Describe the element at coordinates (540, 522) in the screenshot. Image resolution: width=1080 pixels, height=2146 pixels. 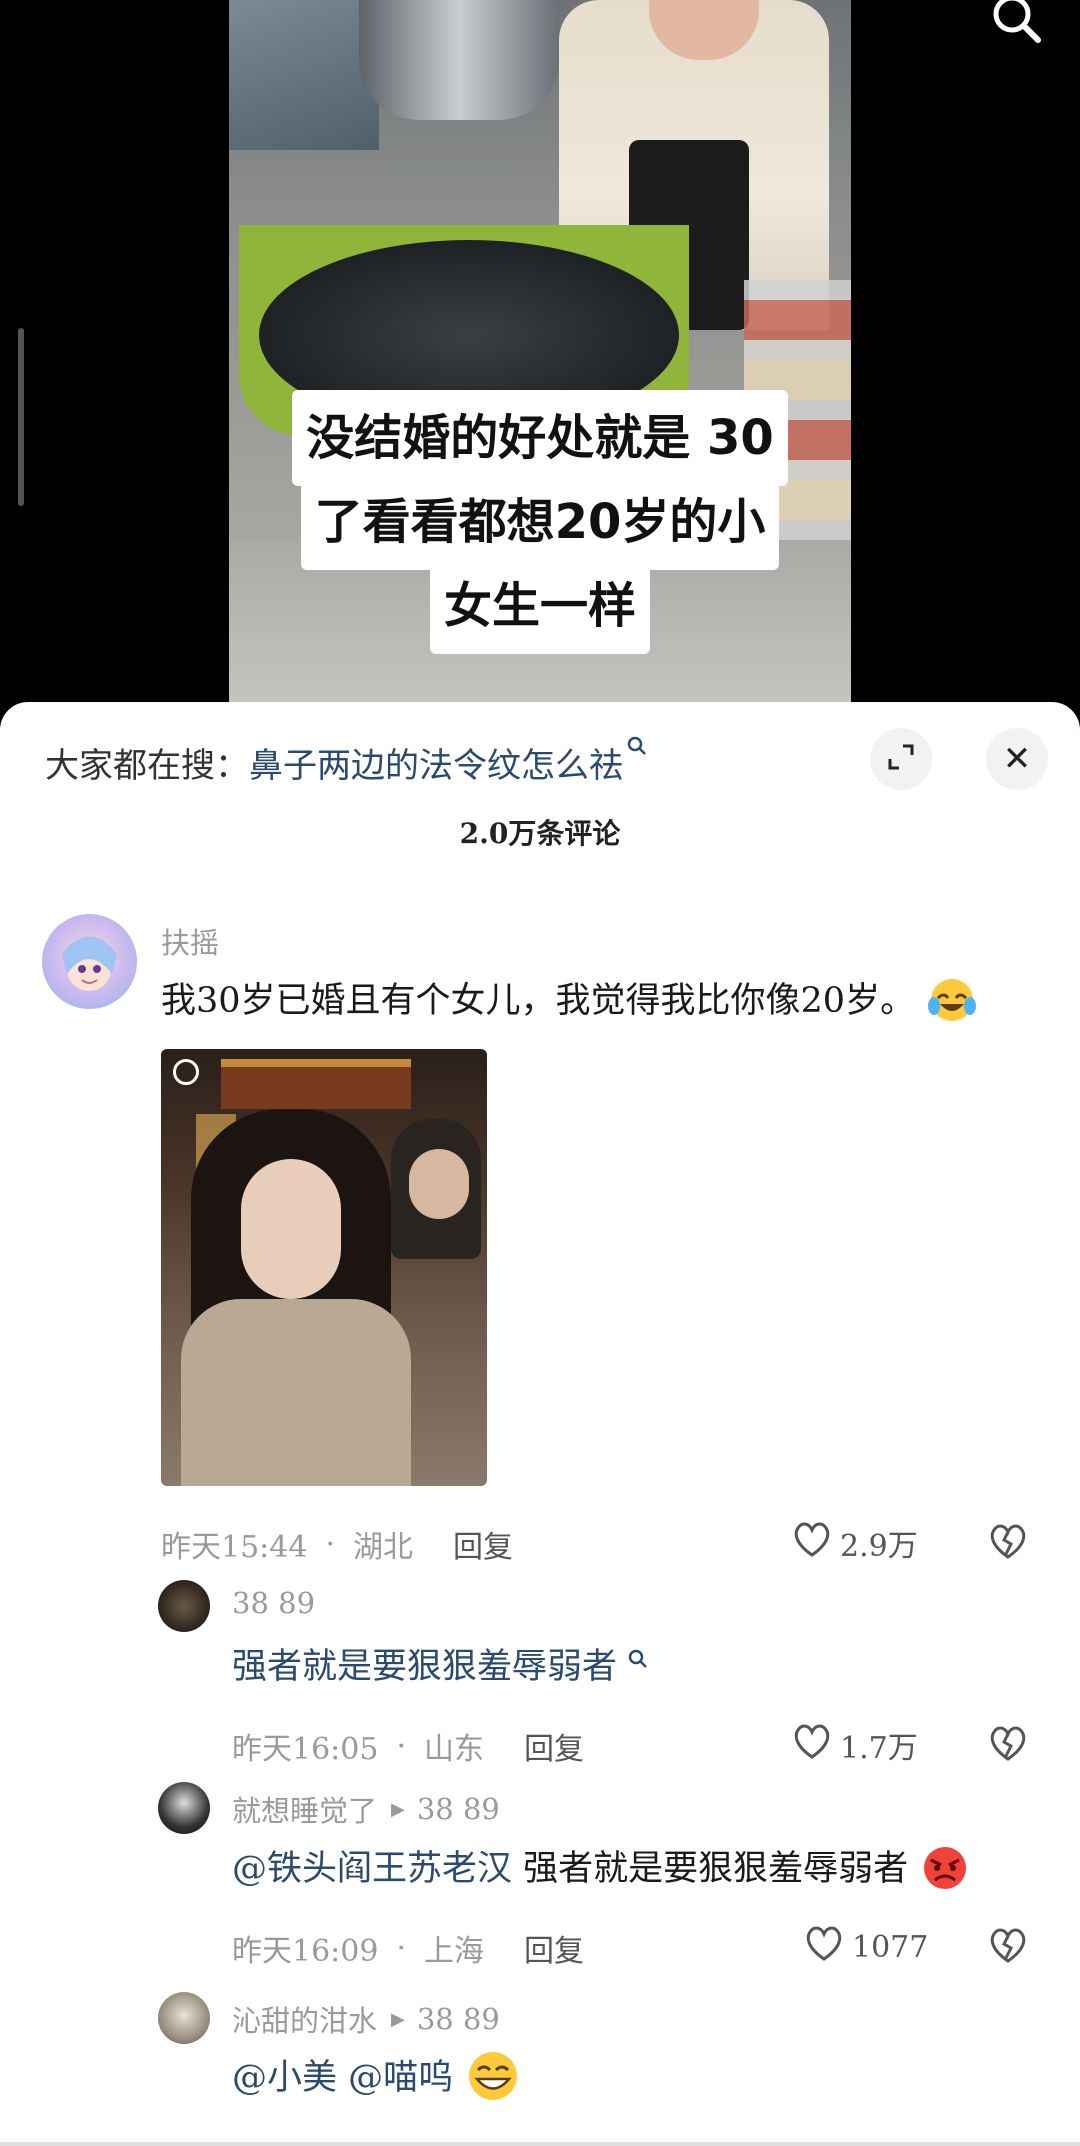
I see `video-caption-line: 了看看都想20岁的小` at that location.